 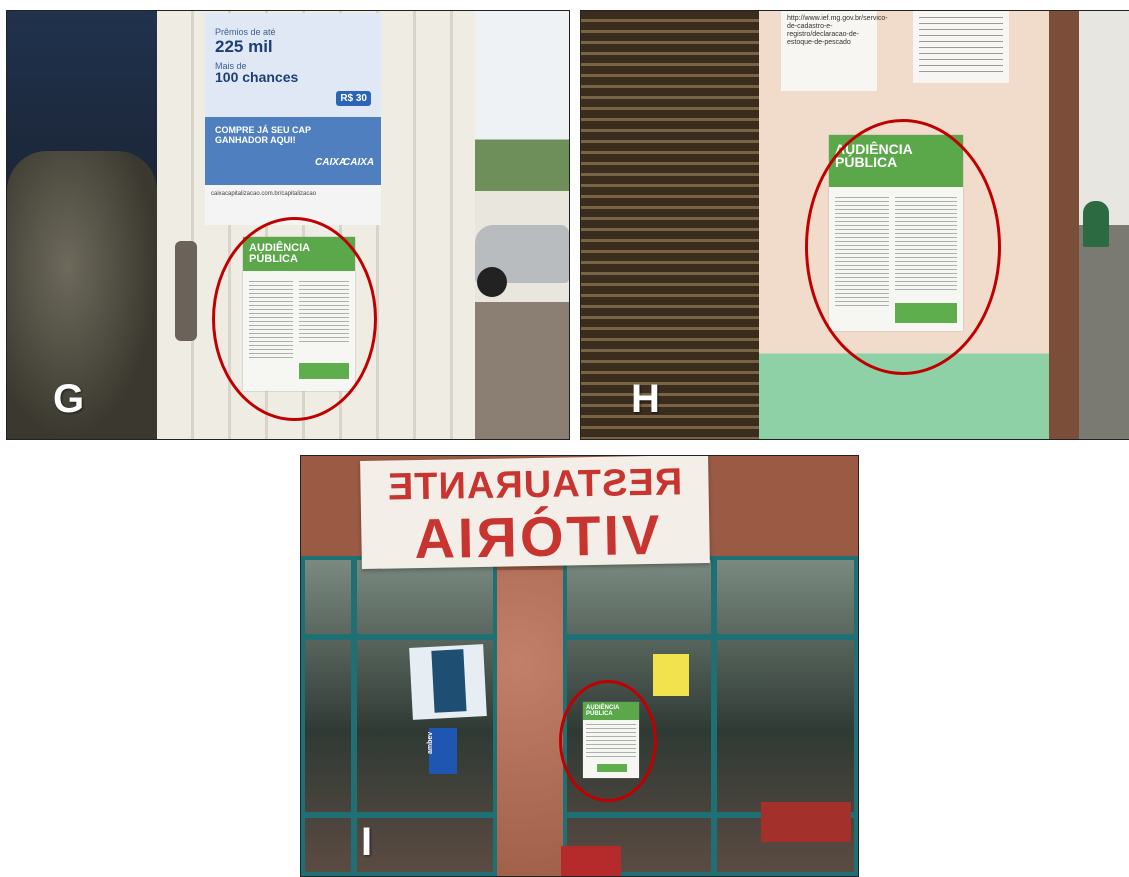 What do you see at coordinates (442, 751) in the screenshot?
I see `ambev-sticker: ambev` at bounding box center [442, 751].